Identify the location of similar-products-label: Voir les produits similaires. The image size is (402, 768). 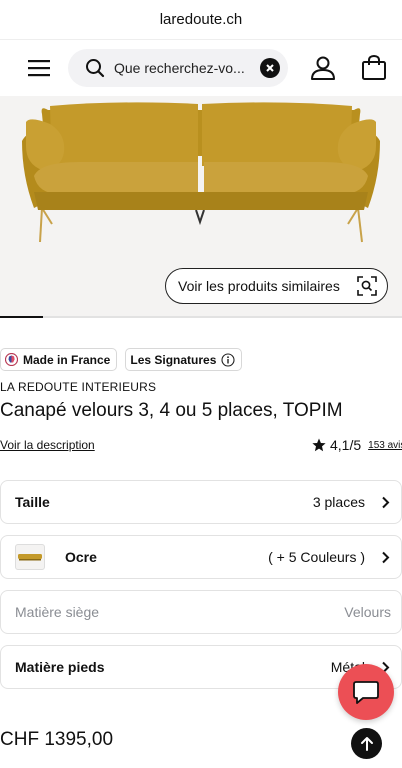
(259, 286).